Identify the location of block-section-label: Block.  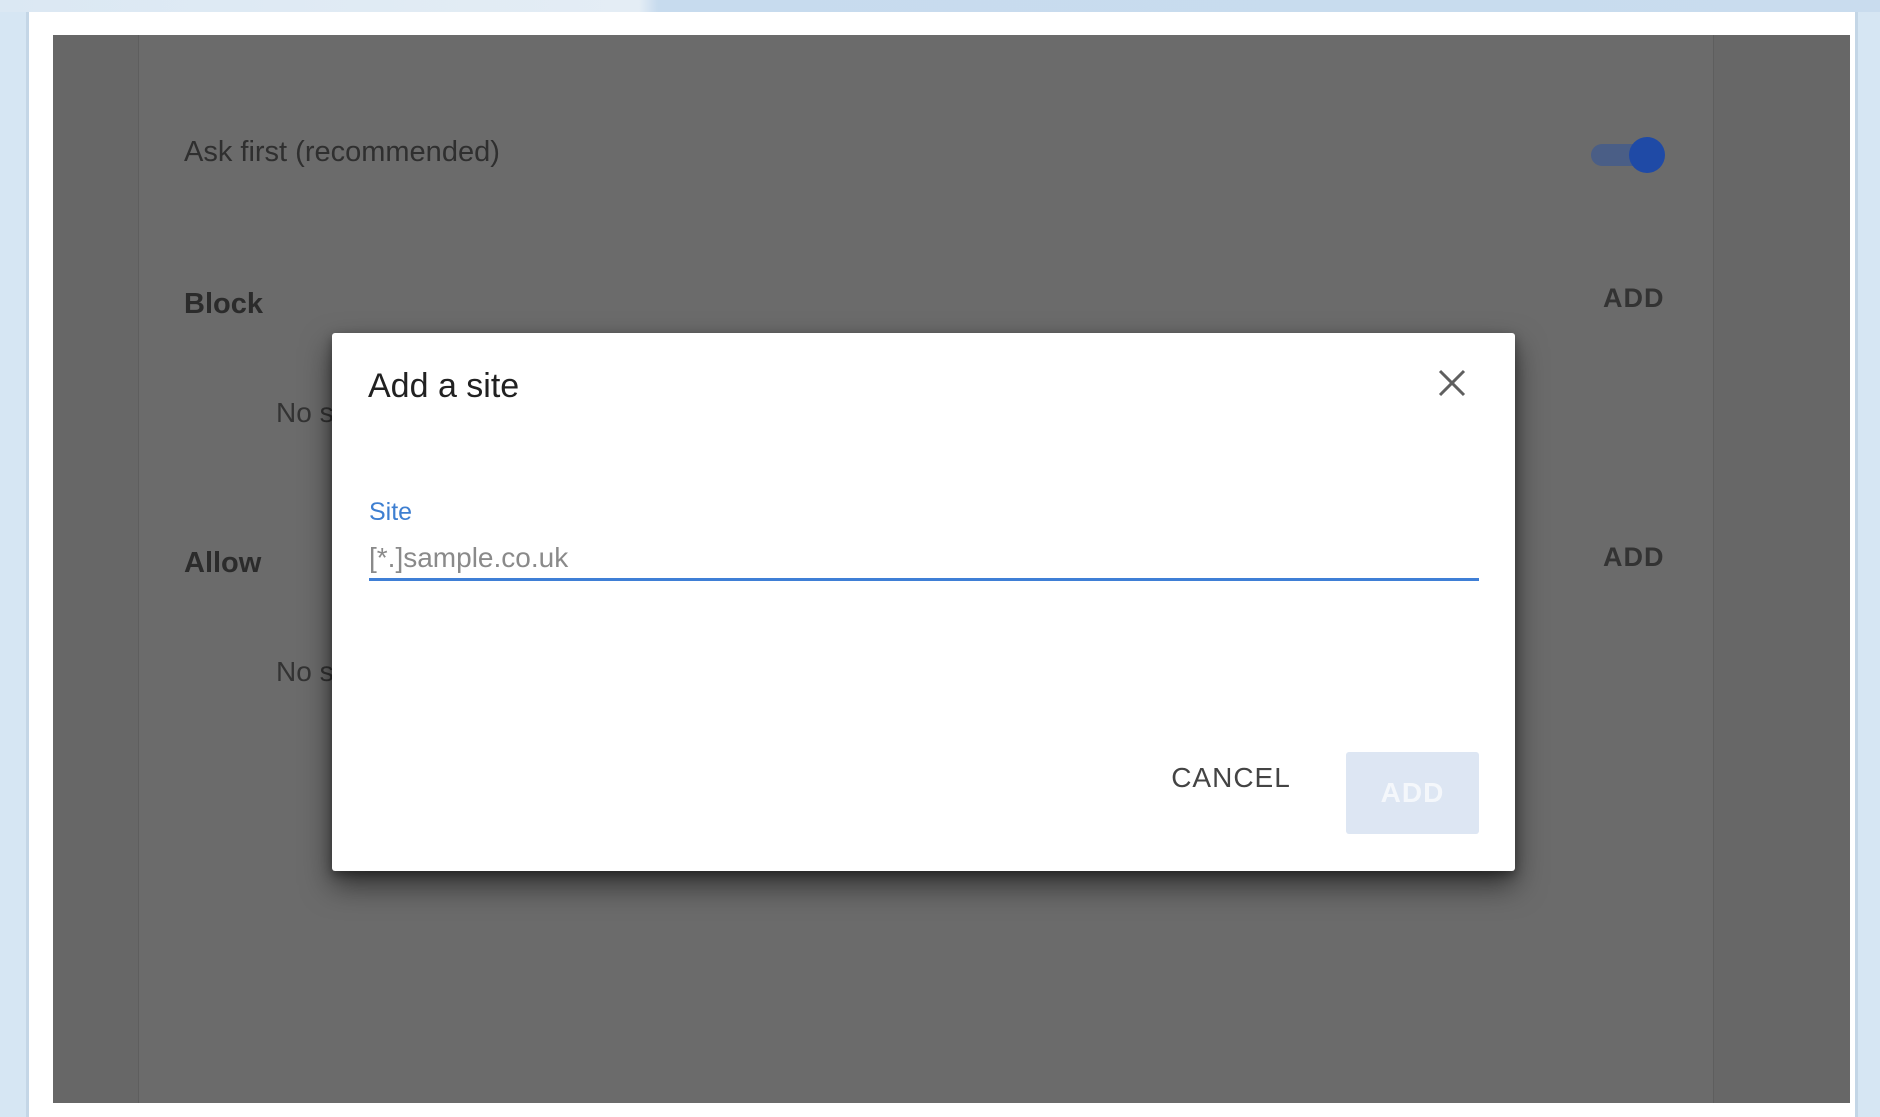
(223, 304).